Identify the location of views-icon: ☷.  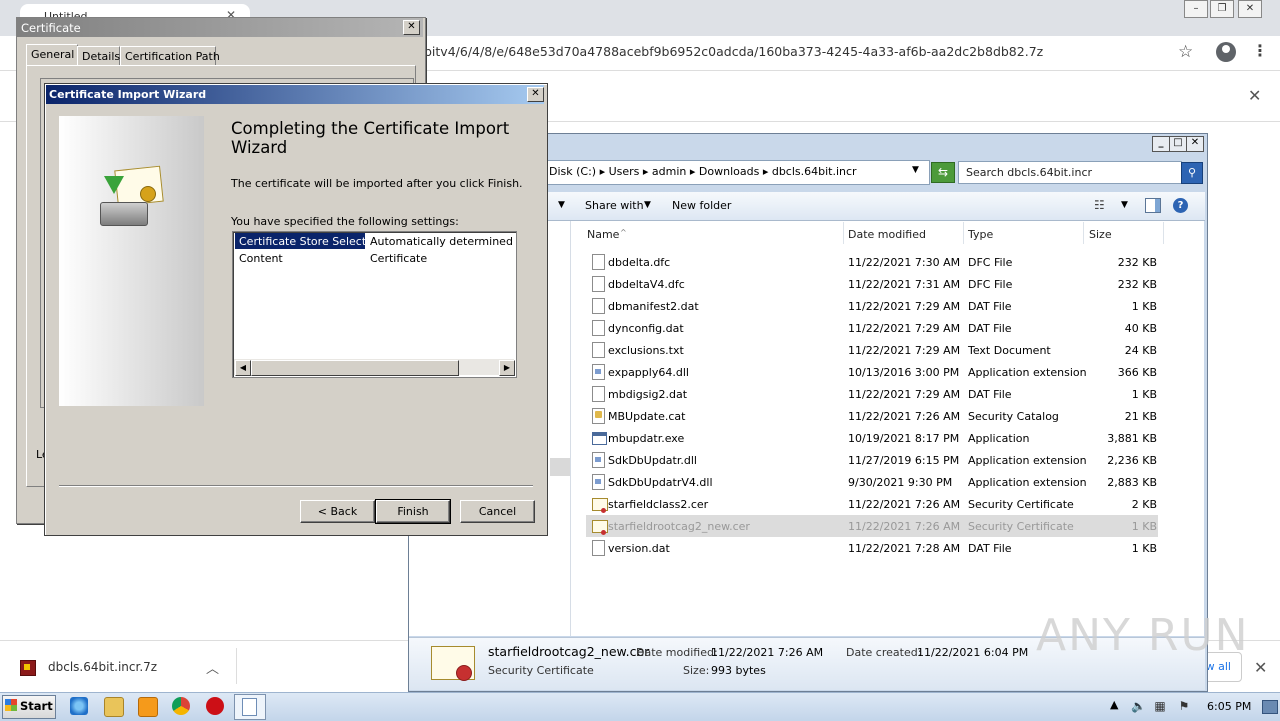
(1099, 205).